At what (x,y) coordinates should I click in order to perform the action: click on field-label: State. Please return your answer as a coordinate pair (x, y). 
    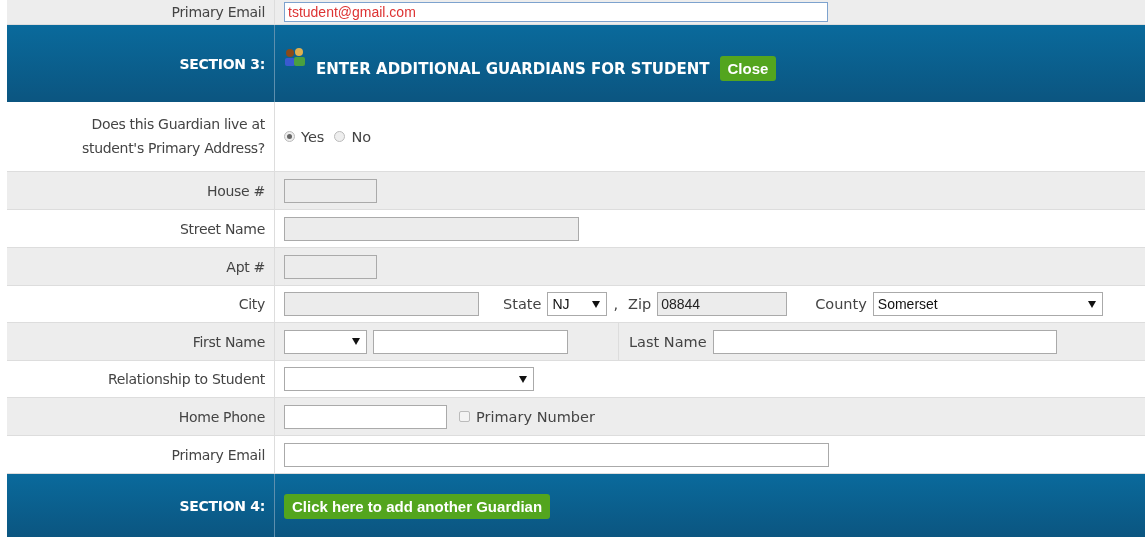
    Looking at the image, I should click on (522, 304).